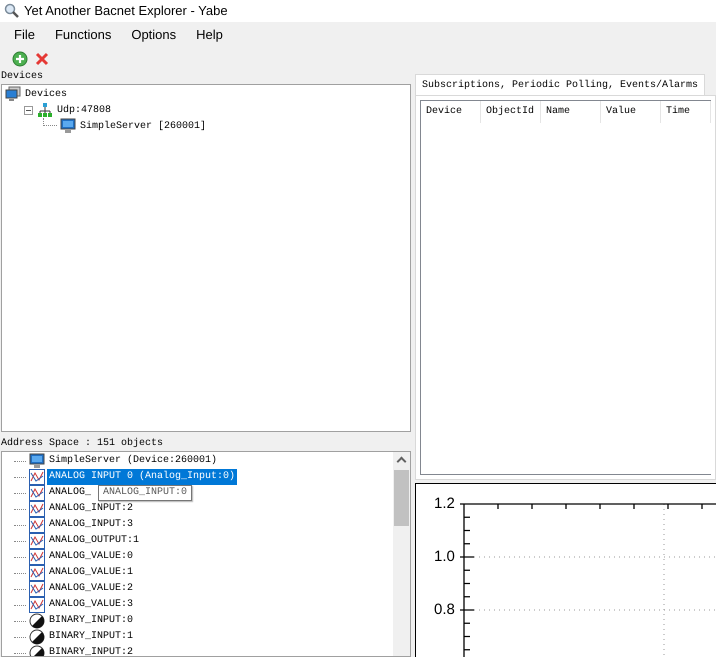  I want to click on magnifier-icon, so click(12, 11).